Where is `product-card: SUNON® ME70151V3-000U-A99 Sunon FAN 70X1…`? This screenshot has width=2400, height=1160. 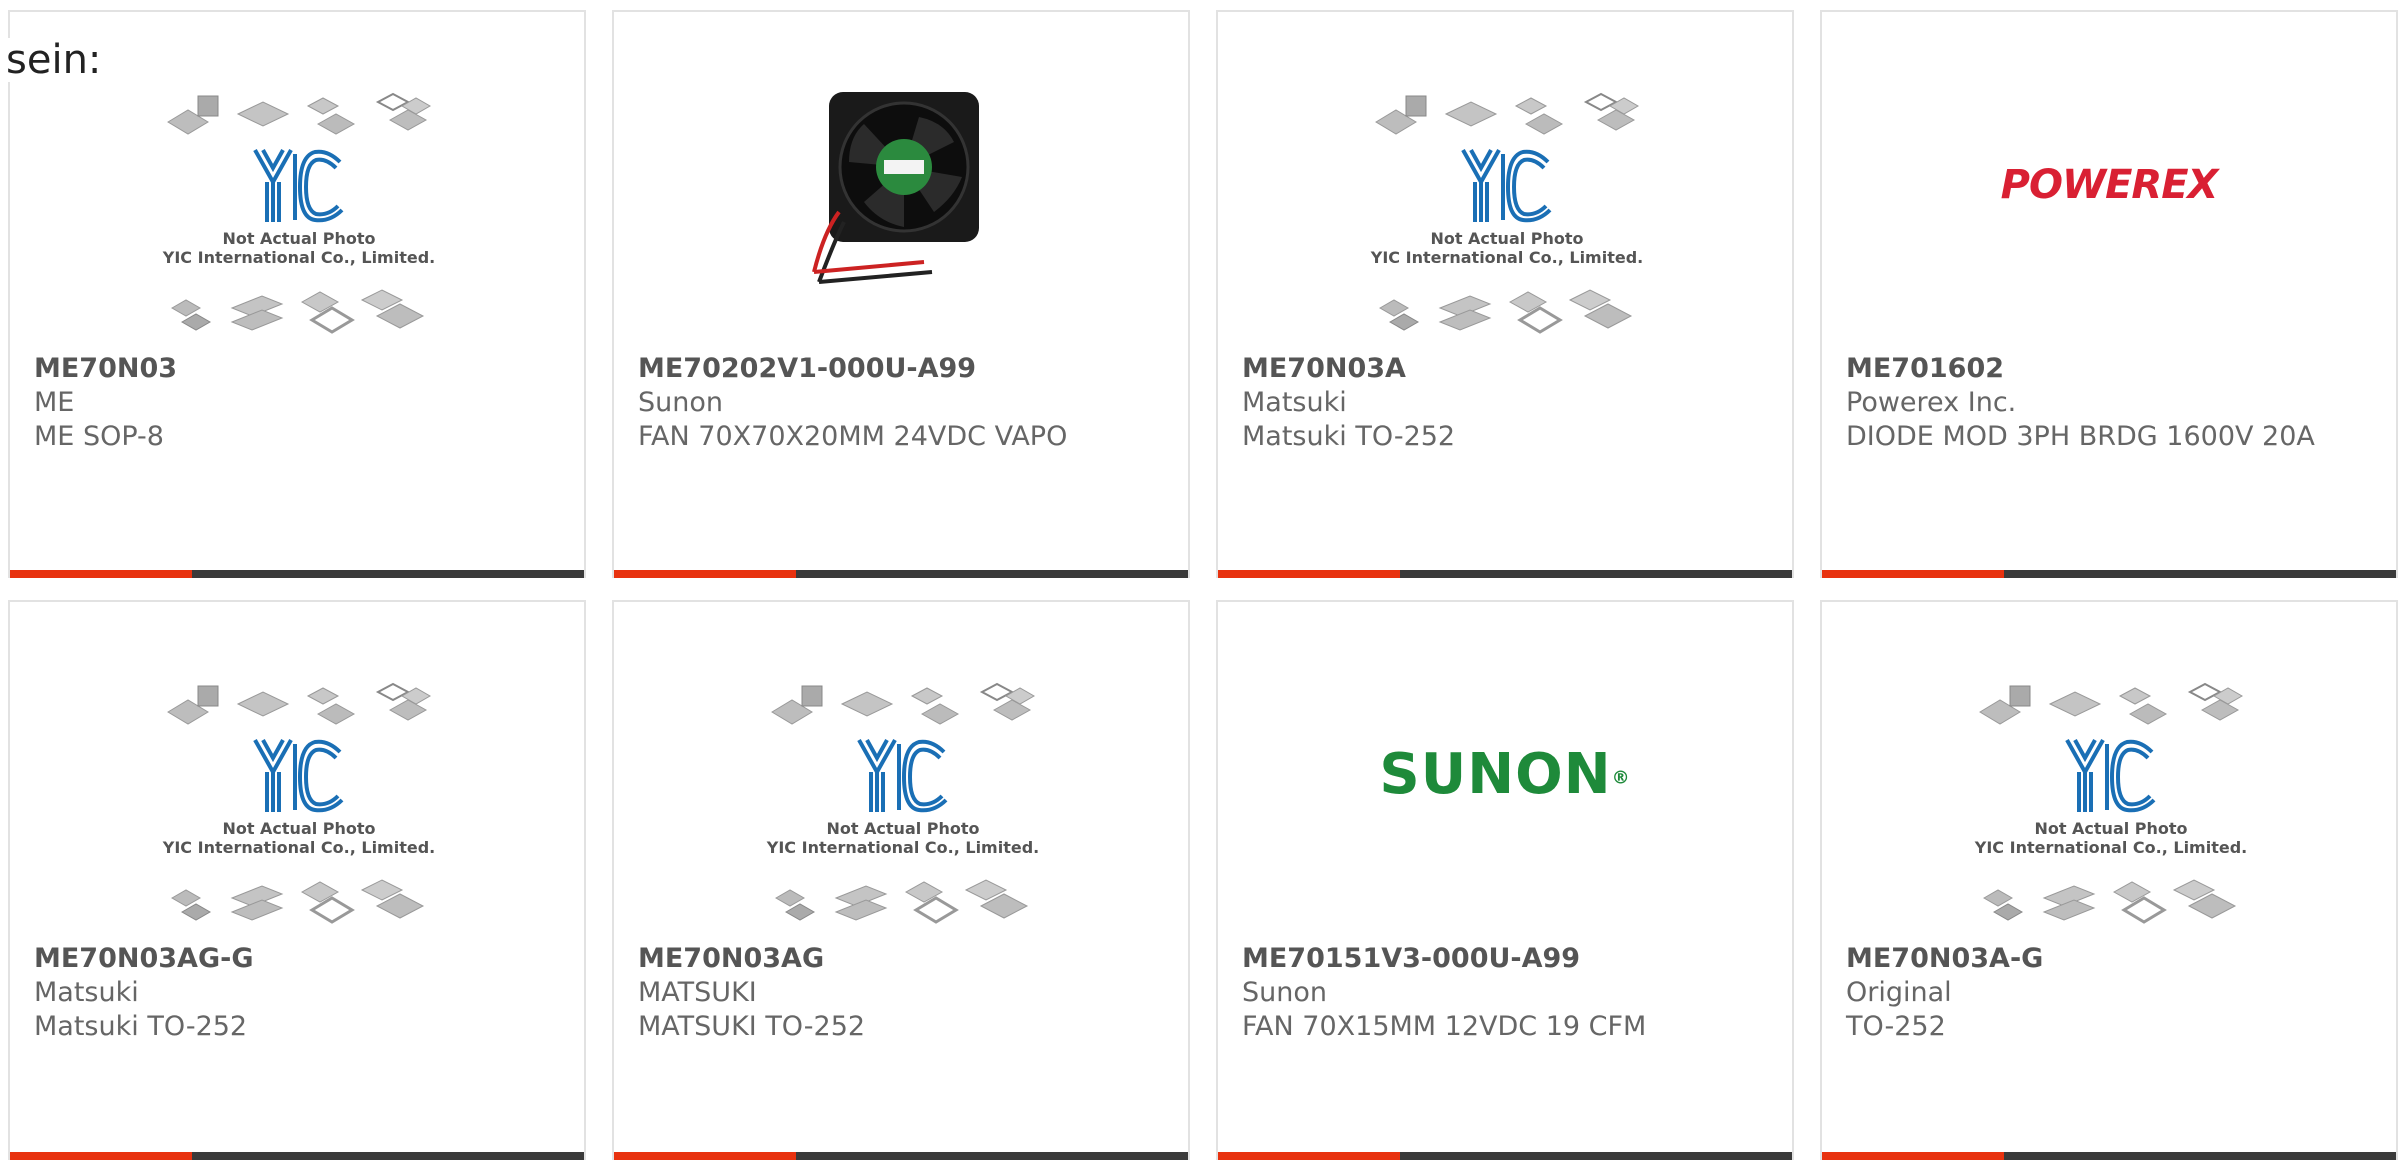
product-card: SUNON® ME70151V3-000U-A99 Sunon FAN 70X1… is located at coordinates (1505, 880).